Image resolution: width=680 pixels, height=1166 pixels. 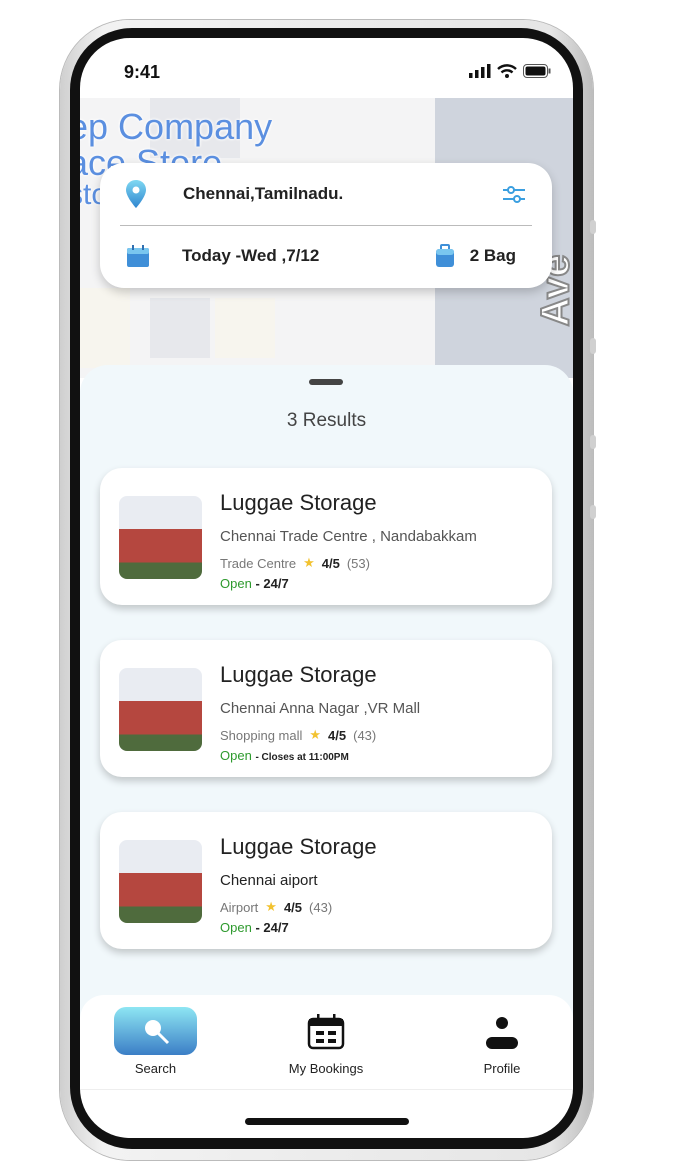 I want to click on card-address: Chennai aiport, so click(x=269, y=880).